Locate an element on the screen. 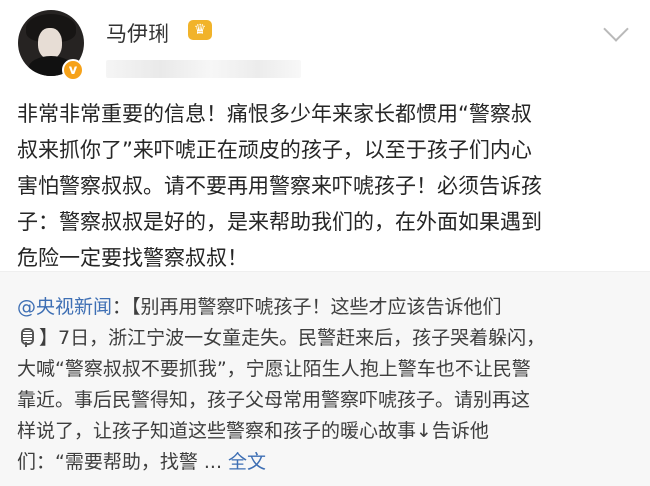 Image resolution: width=650 pixels, height=486 pixels. full-text-link: 全文 is located at coordinates (247, 462).